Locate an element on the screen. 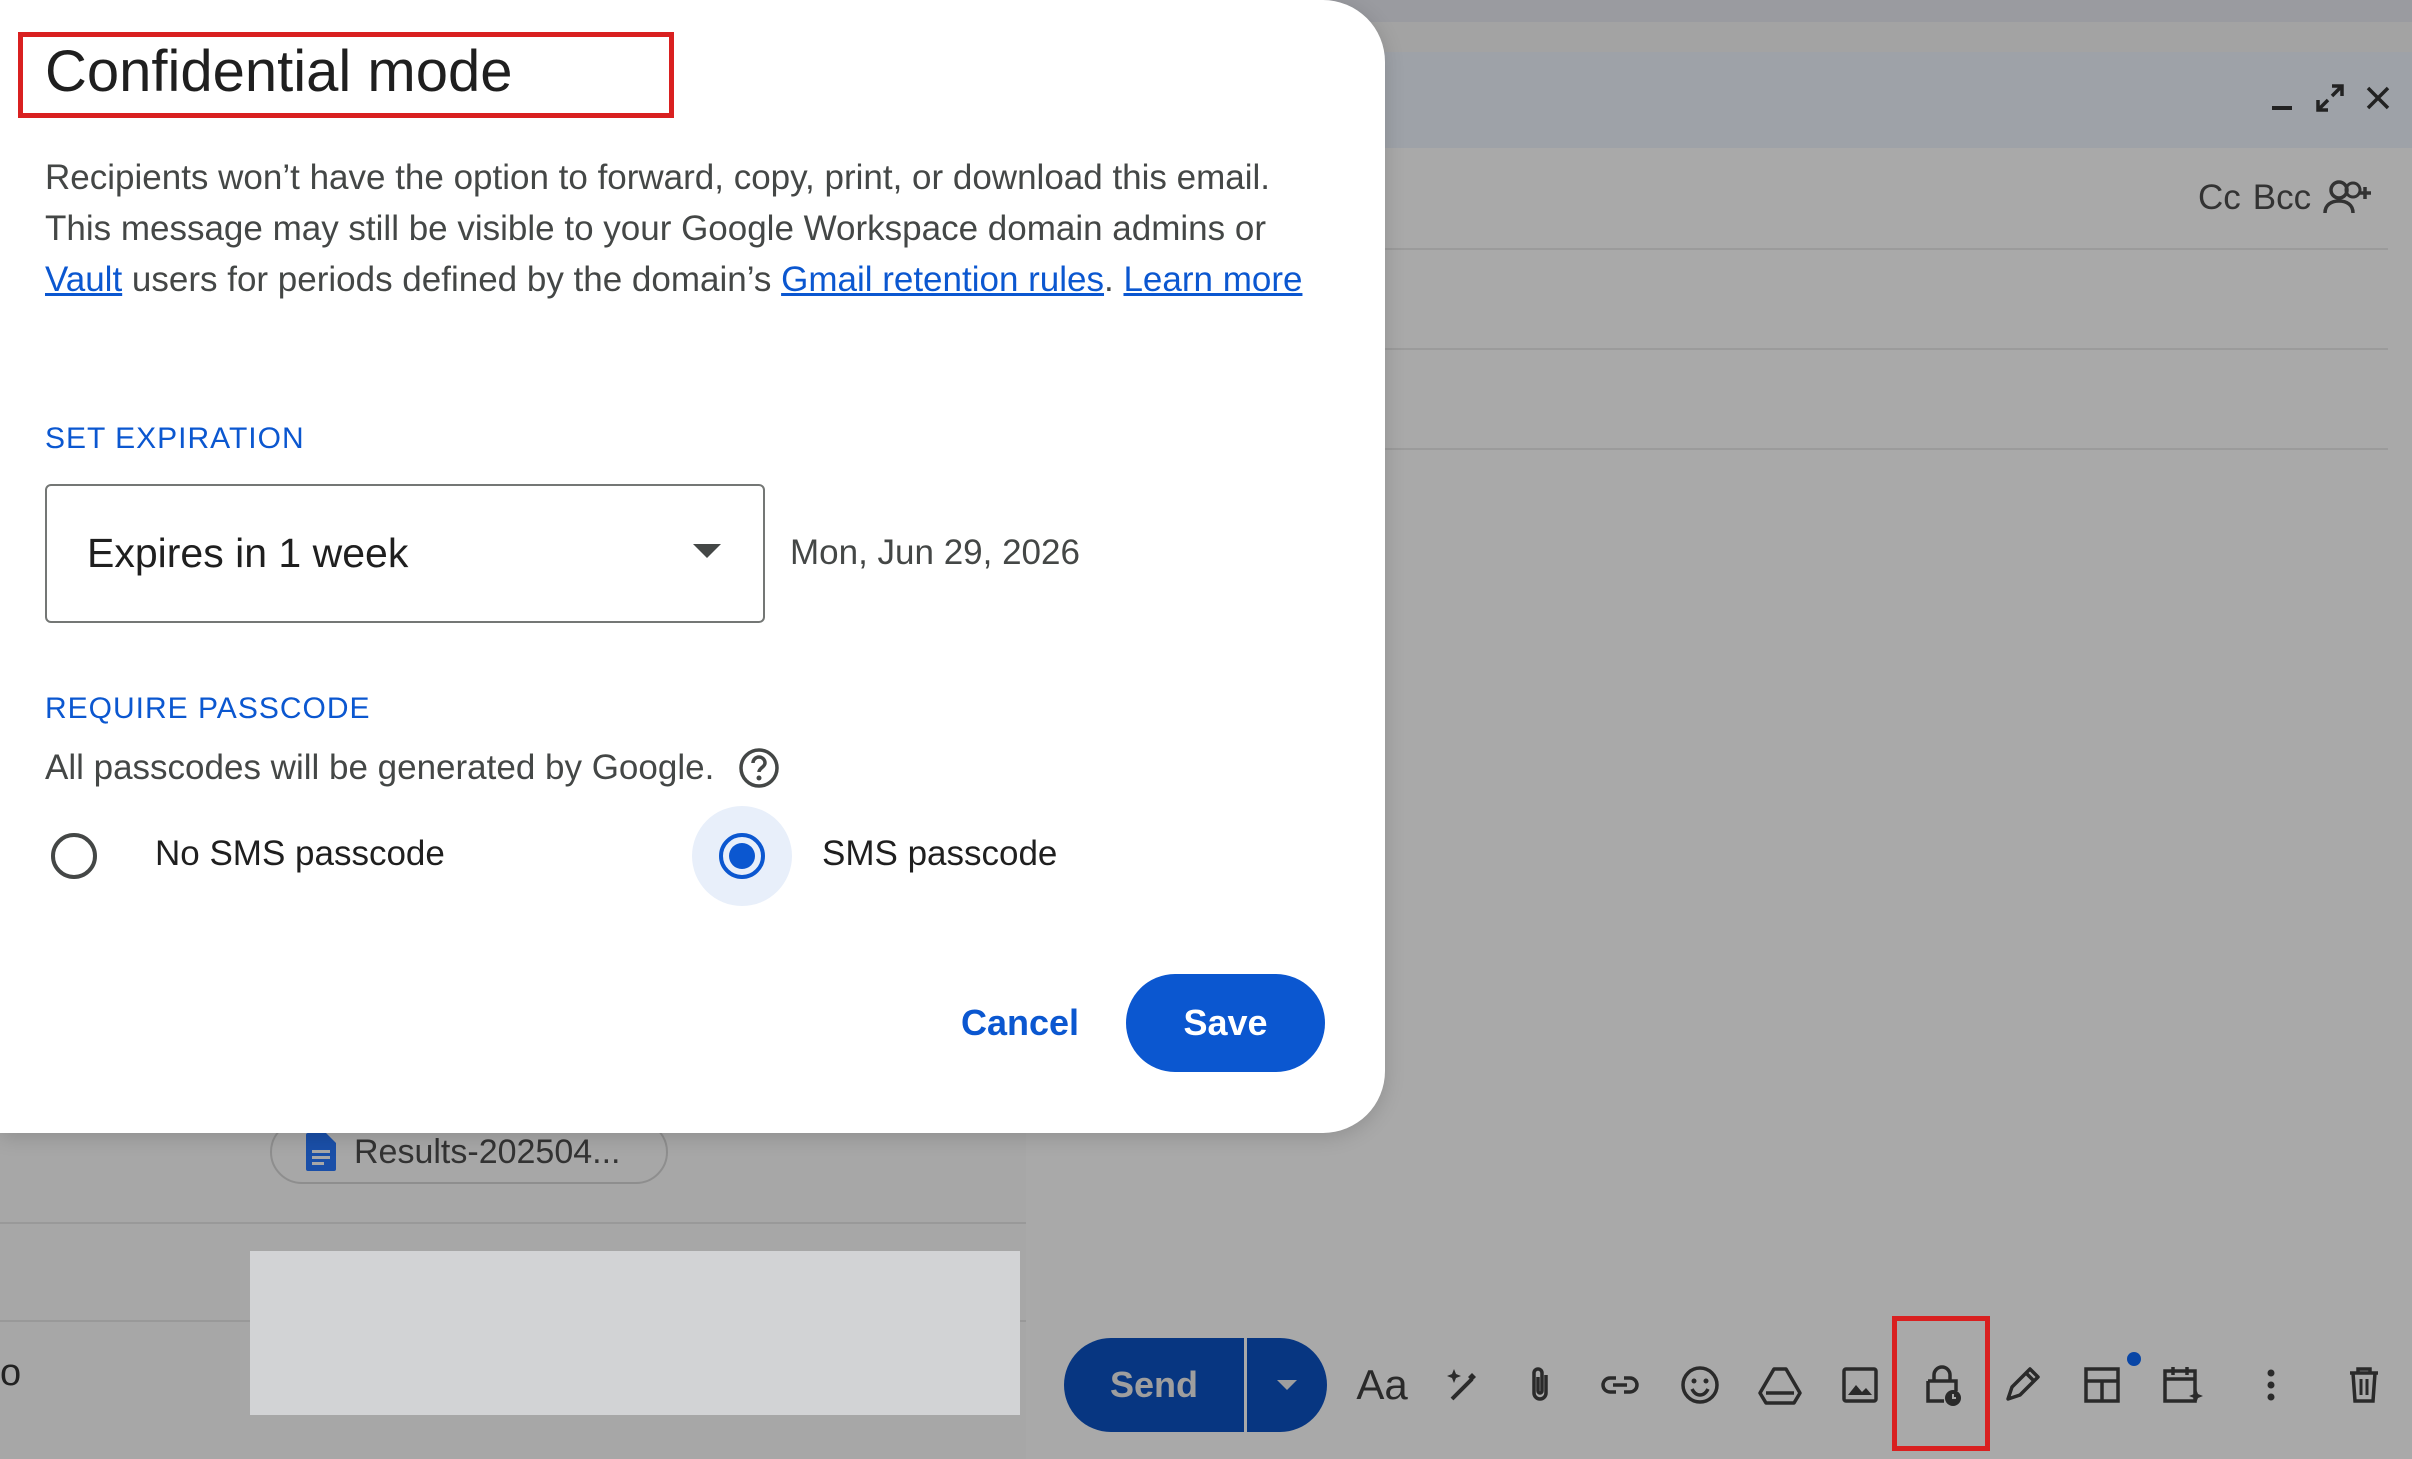 This screenshot has width=2412, height=1459. save-button: Save is located at coordinates (1225, 1023).